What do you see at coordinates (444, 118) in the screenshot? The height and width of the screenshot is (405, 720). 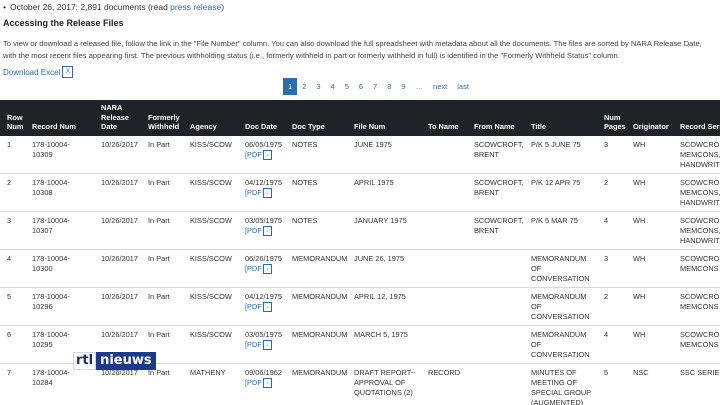 I see `column-header: To Name` at bounding box center [444, 118].